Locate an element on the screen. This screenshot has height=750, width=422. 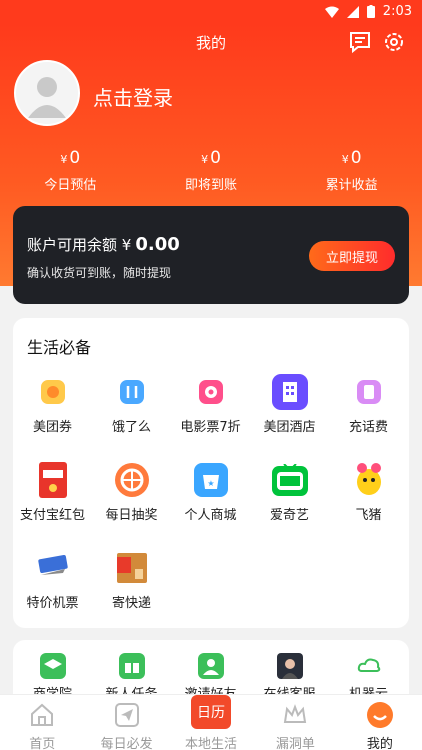
signal-icon is located at coordinates (352, 11).